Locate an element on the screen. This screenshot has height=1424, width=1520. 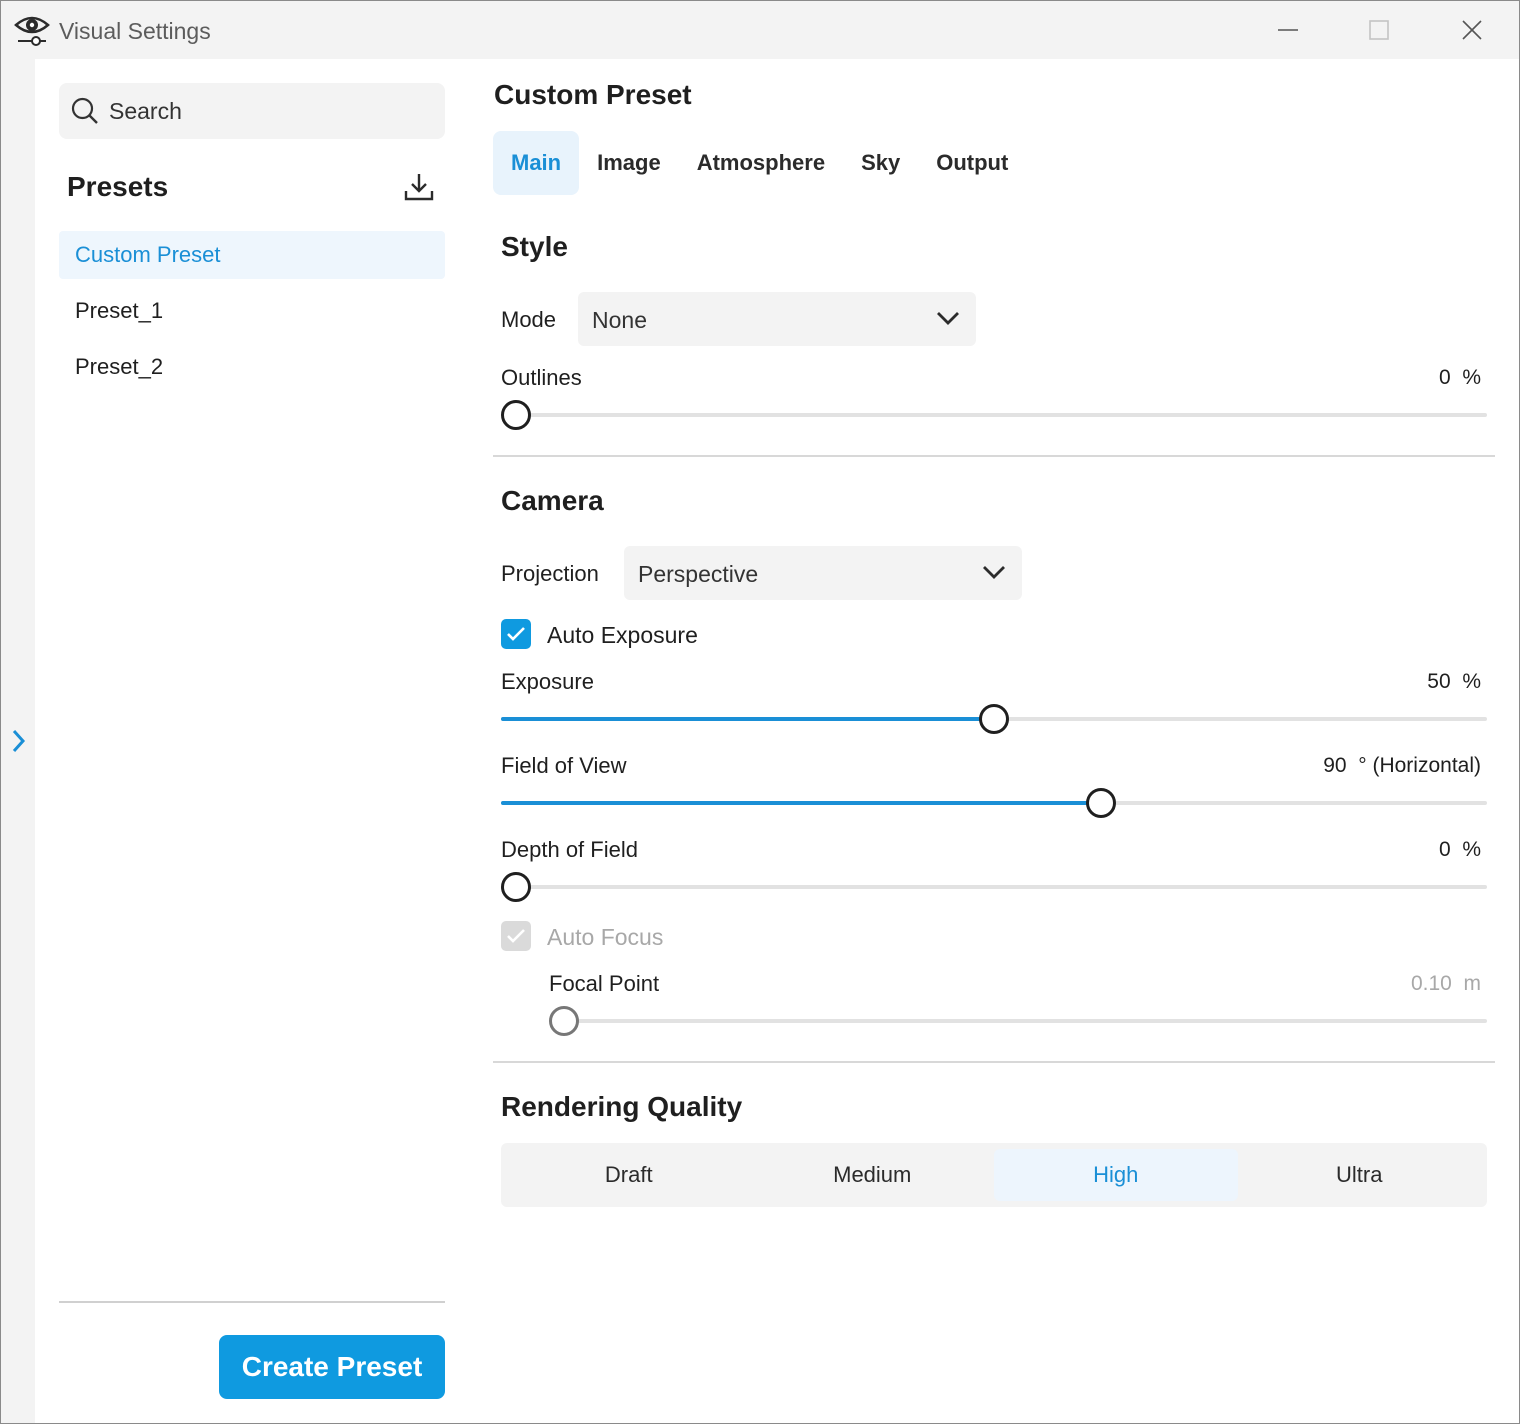
auto-exposure-checkbox is located at coordinates (516, 634).